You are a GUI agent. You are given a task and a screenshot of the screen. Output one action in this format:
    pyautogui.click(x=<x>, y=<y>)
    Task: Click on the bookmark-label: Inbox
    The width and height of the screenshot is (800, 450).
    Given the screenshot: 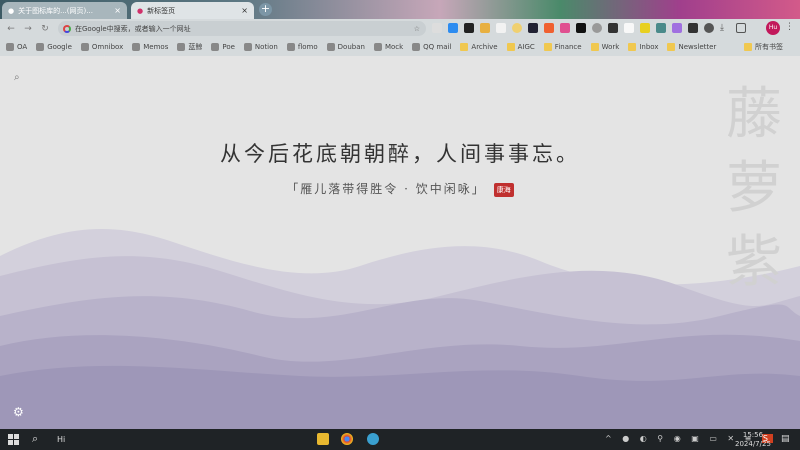 What is the action you would take?
    pyautogui.click(x=649, y=47)
    